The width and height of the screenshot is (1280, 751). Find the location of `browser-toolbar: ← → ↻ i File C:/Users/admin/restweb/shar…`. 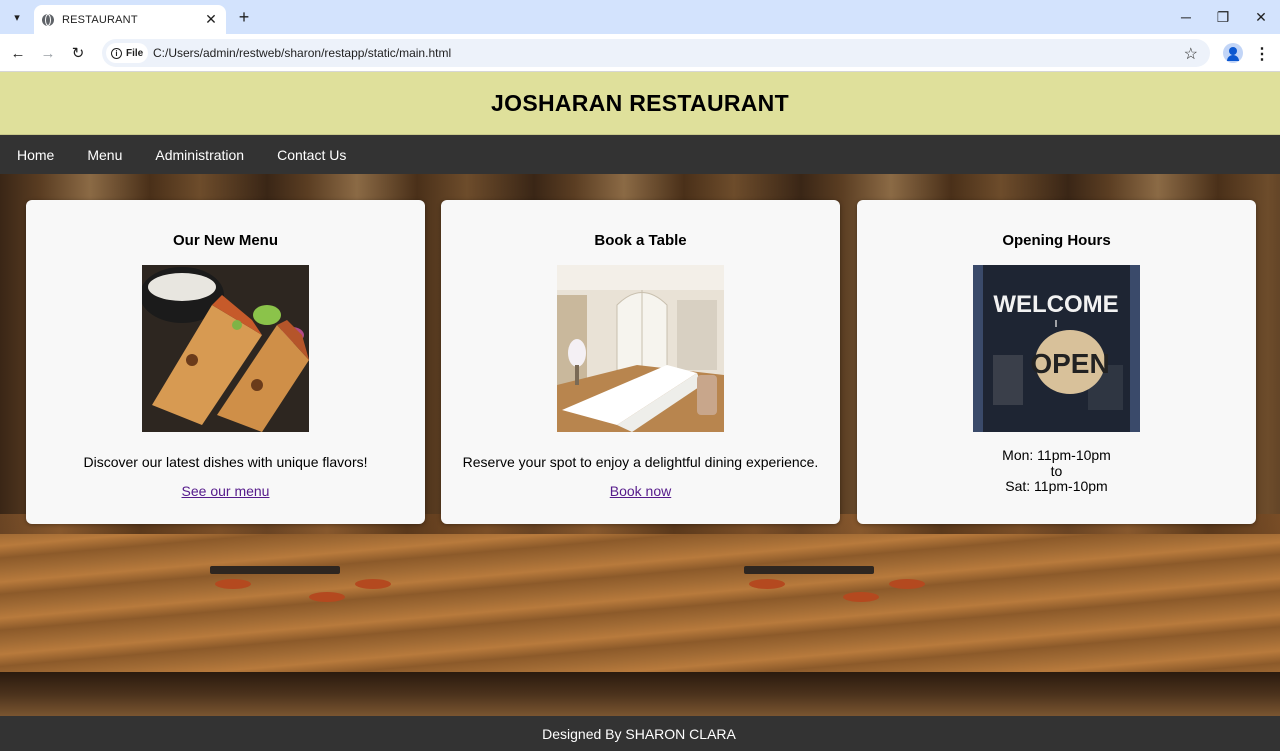

browser-toolbar: ← → ↻ i File C:/Users/admin/restweb/shar… is located at coordinates (640, 53).